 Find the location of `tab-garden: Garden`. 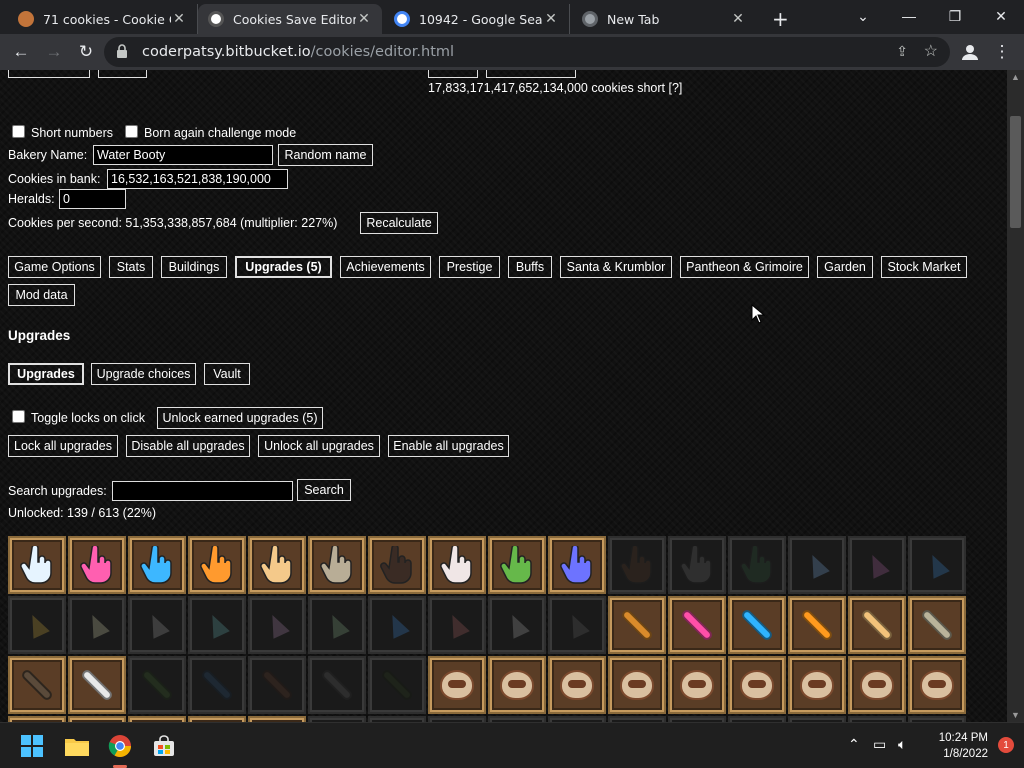

tab-garden: Garden is located at coordinates (845, 267).